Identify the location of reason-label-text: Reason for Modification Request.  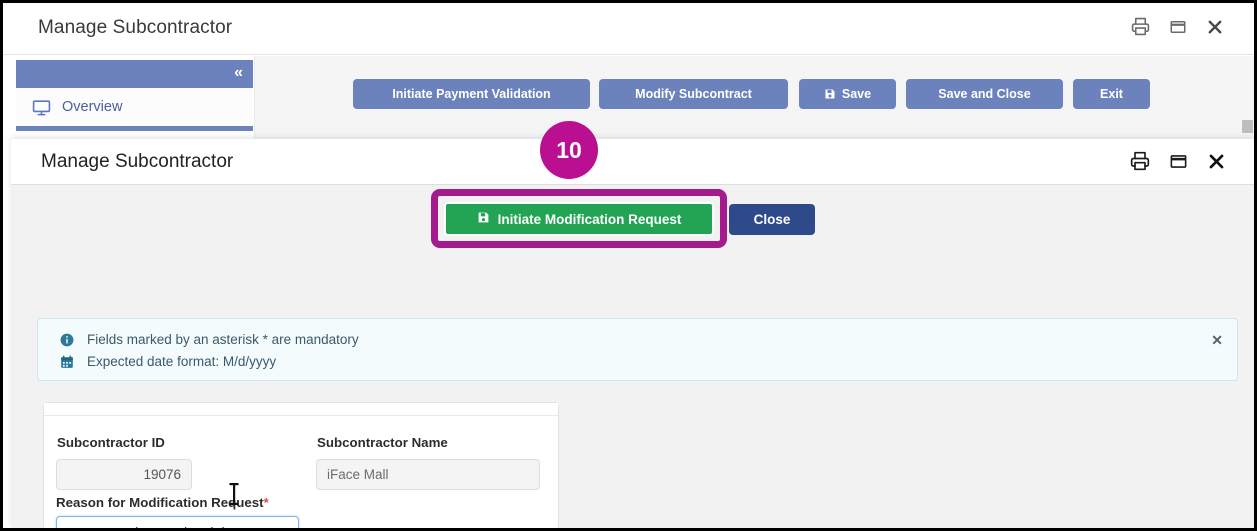
(160, 502).